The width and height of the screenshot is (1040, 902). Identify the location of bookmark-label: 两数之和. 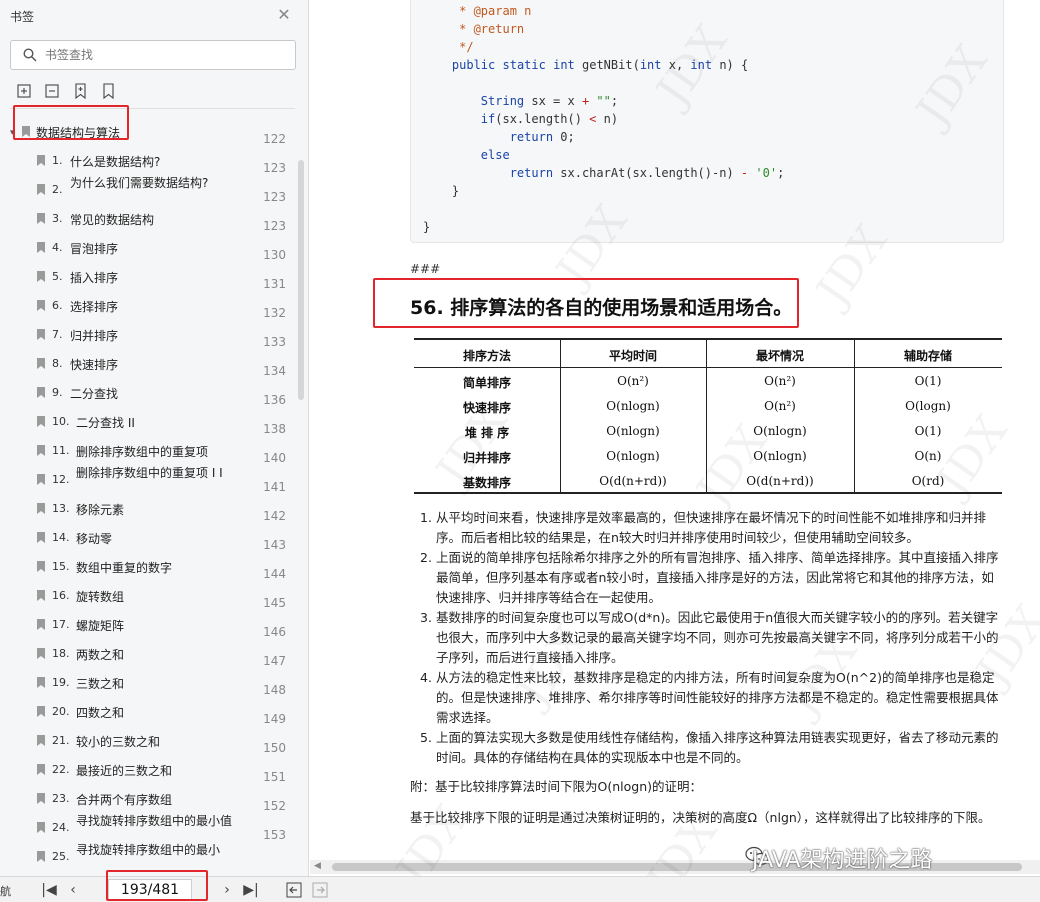
(100, 655).